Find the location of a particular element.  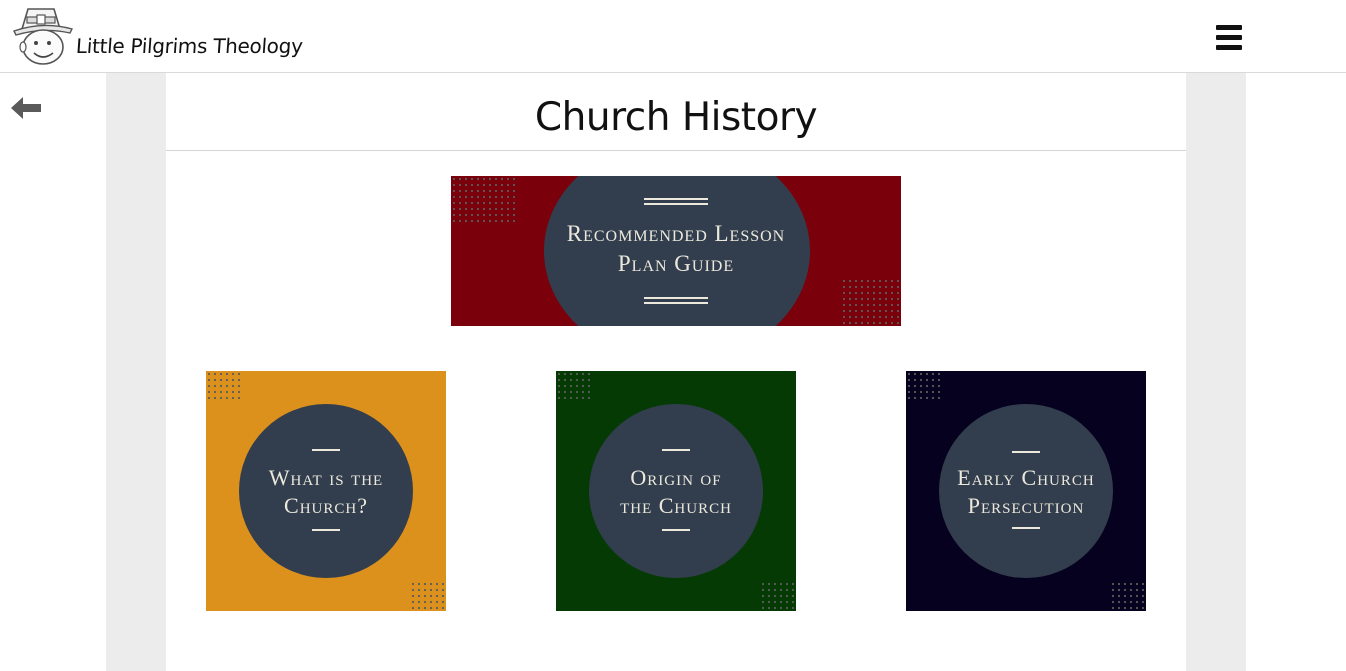

card-caption-line1: Origin of is located at coordinates (676, 477).